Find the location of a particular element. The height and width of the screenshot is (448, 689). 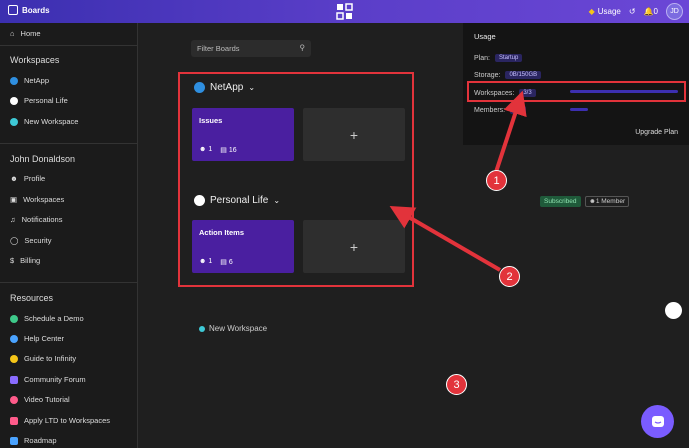

clickup-fab-icon is located at coordinates (673, 310).